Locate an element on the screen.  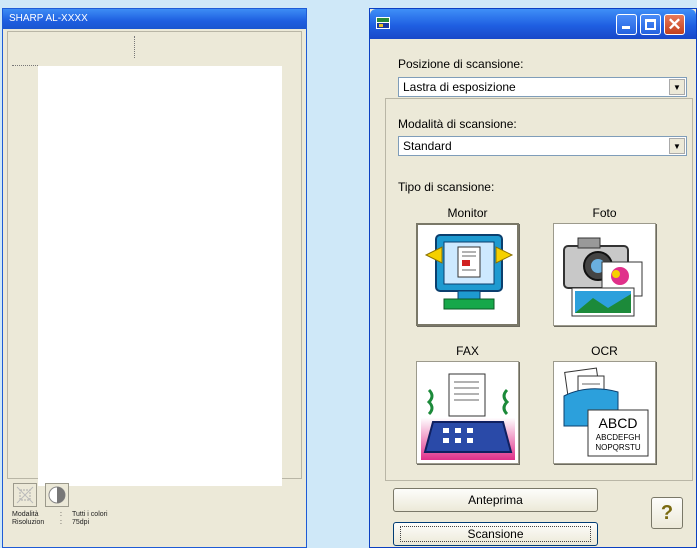
scan-info-row: Risoluzion : 75dpi is located at coordinates (60, 523).